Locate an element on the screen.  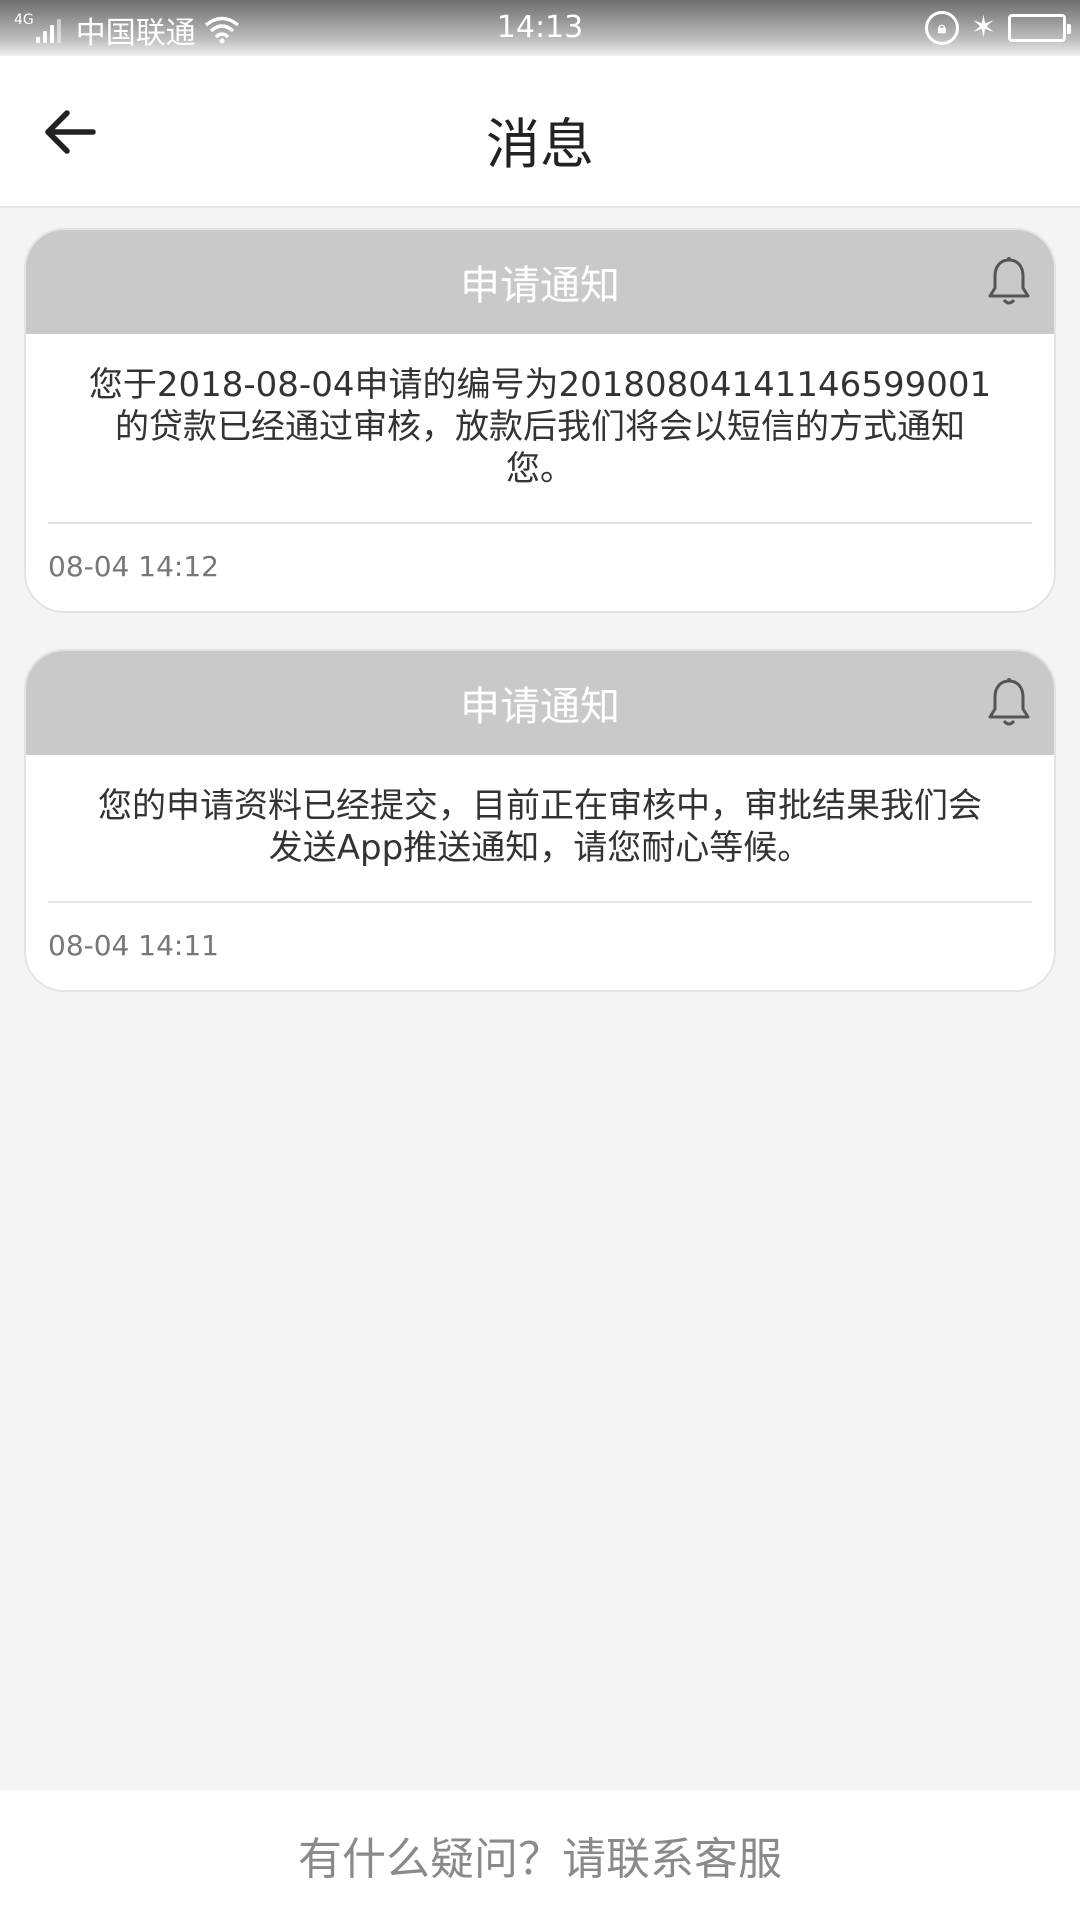
message-time: 08-04 14:12 is located at coordinates (133, 566).